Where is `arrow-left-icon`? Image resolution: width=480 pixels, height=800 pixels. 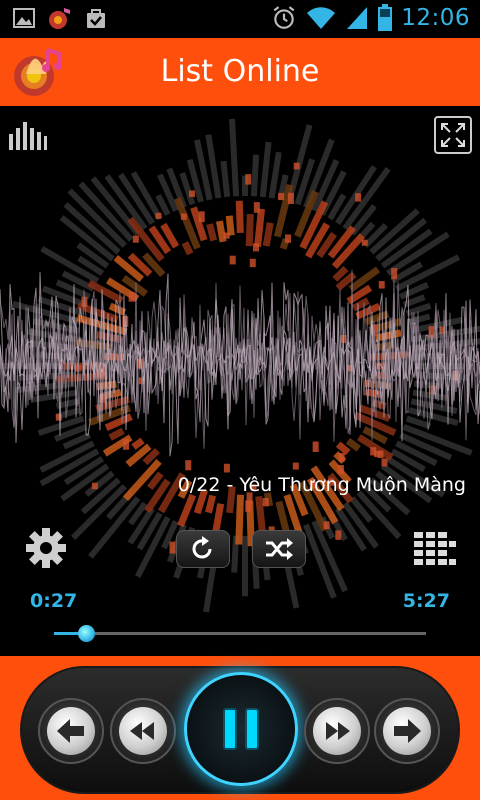
arrow-left-icon is located at coordinates (70, 731).